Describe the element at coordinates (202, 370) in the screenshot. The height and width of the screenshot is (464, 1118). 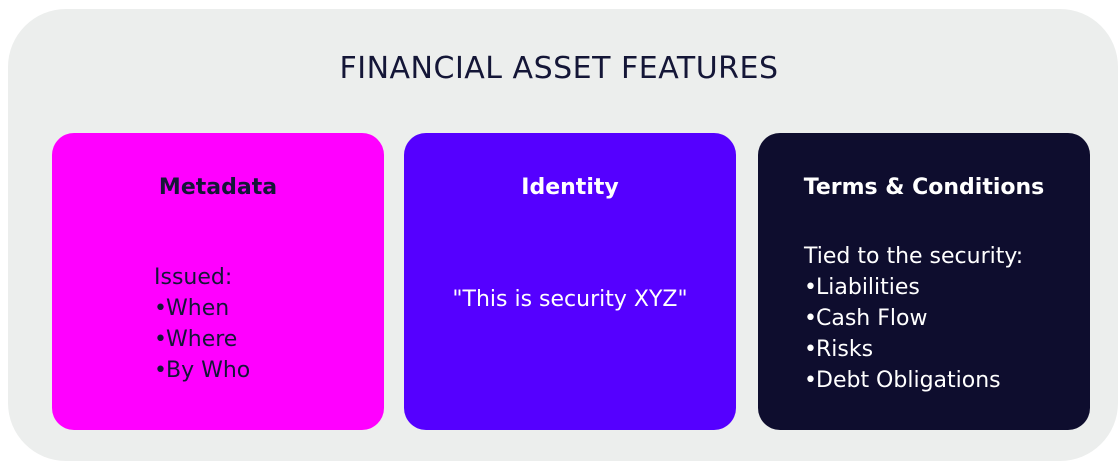
I see `metadata-list-item-by-who: By Who` at that location.